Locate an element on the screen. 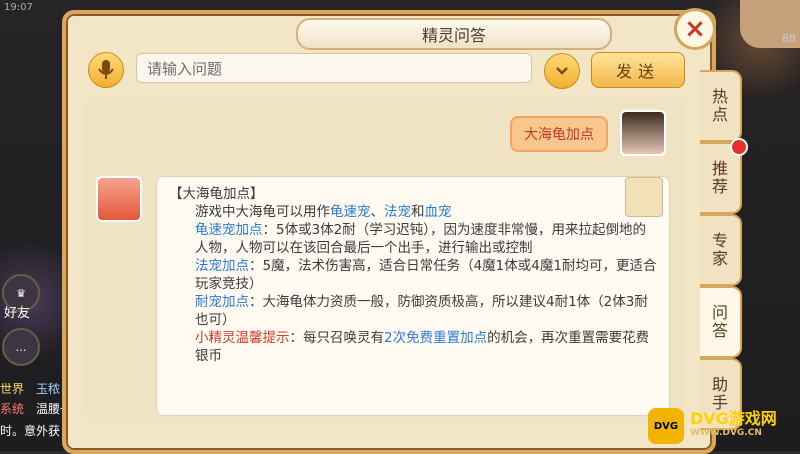 This screenshot has width=800, height=454. watermark-title: DVG游戏网 is located at coordinates (733, 418).